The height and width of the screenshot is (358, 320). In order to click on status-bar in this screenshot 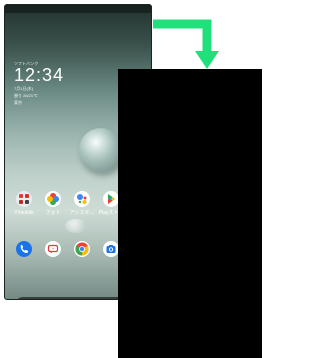, I will do `click(78, 9)`.